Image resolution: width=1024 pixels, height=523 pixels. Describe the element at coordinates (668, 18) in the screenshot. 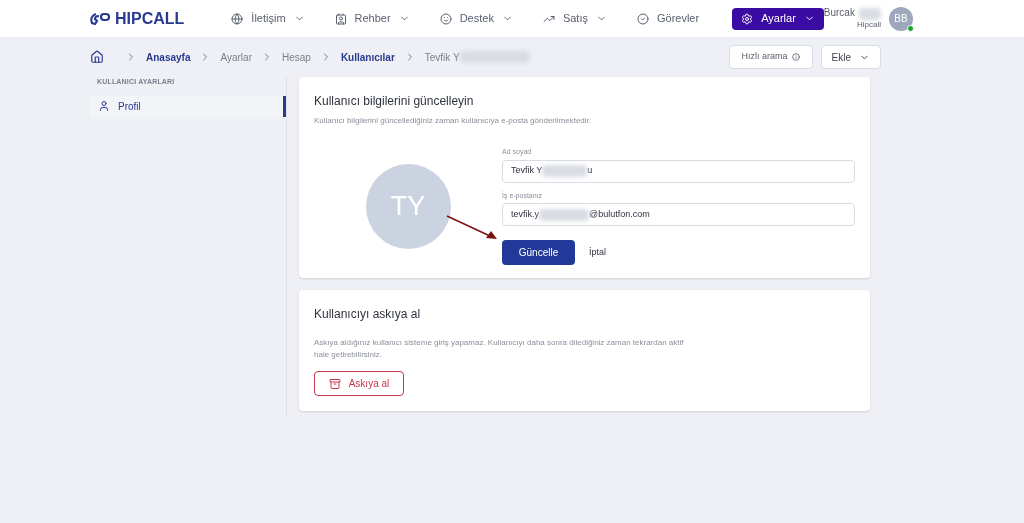

I see `nav-menu-item: Görevler` at that location.